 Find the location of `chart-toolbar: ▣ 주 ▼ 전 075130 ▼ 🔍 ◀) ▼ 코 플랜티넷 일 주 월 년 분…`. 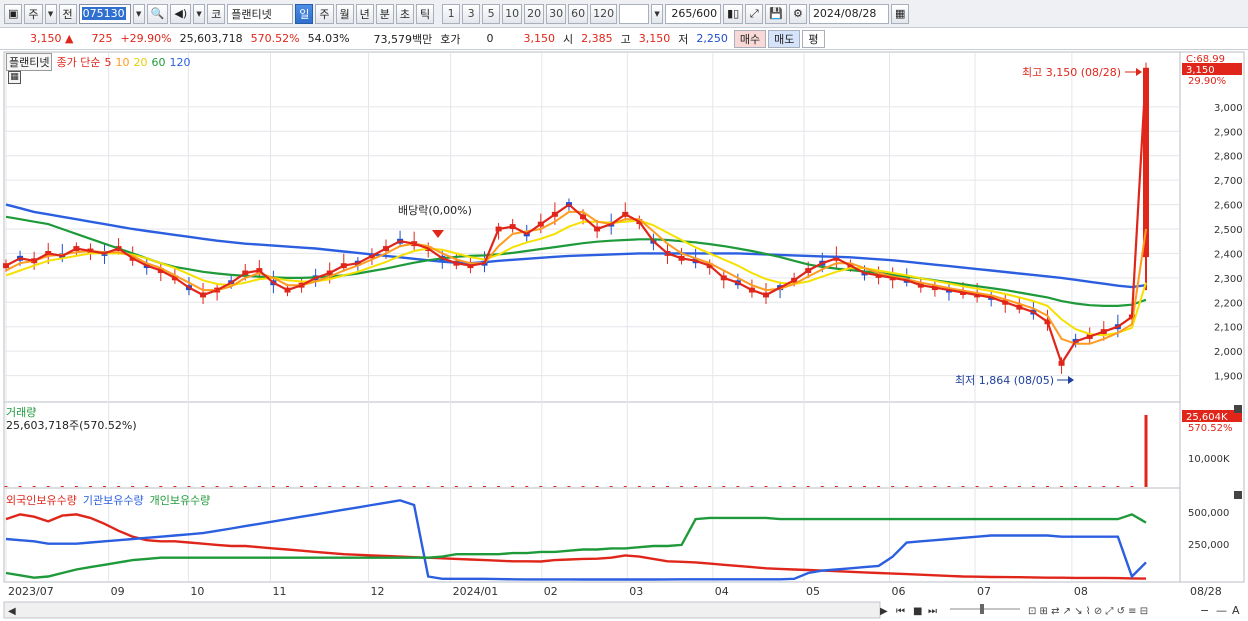

chart-toolbar: ▣ 주 ▼ 전 075130 ▼ 🔍 ◀) ▼ 코 플랜티넷 일 주 월 년 분… is located at coordinates (624, 14).